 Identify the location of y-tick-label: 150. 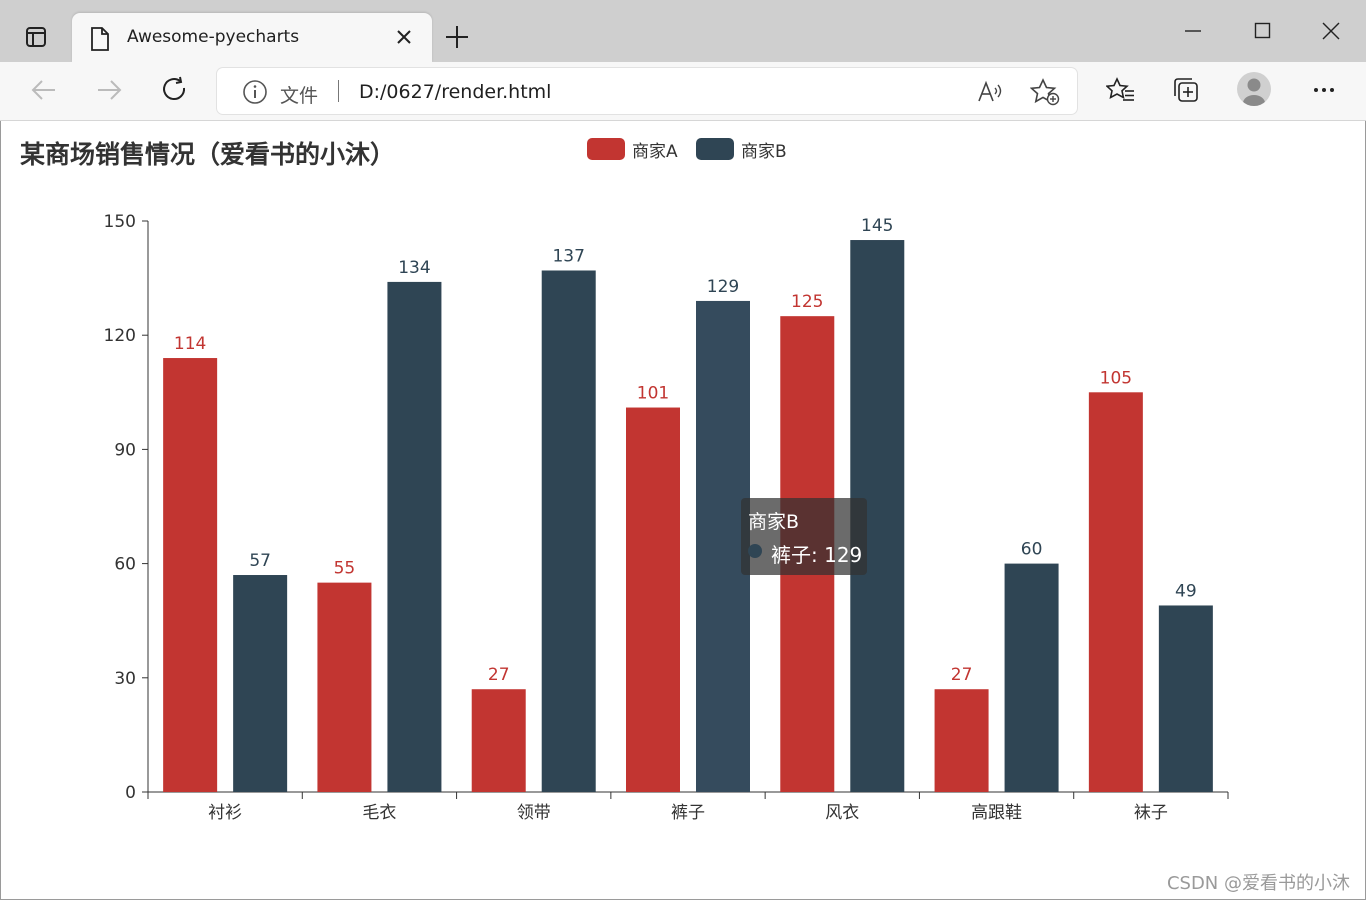
(120, 222).